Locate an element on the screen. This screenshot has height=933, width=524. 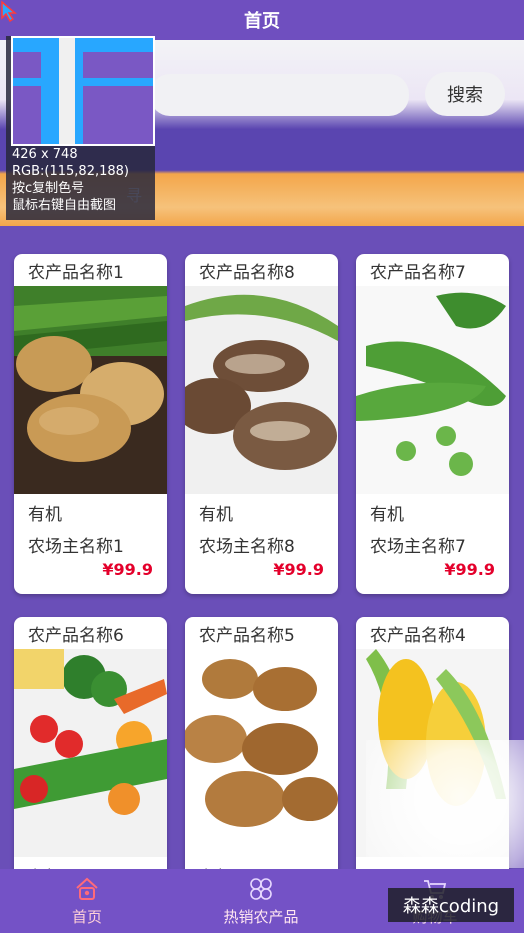
overlay-preview is located at coordinates (83, 91).